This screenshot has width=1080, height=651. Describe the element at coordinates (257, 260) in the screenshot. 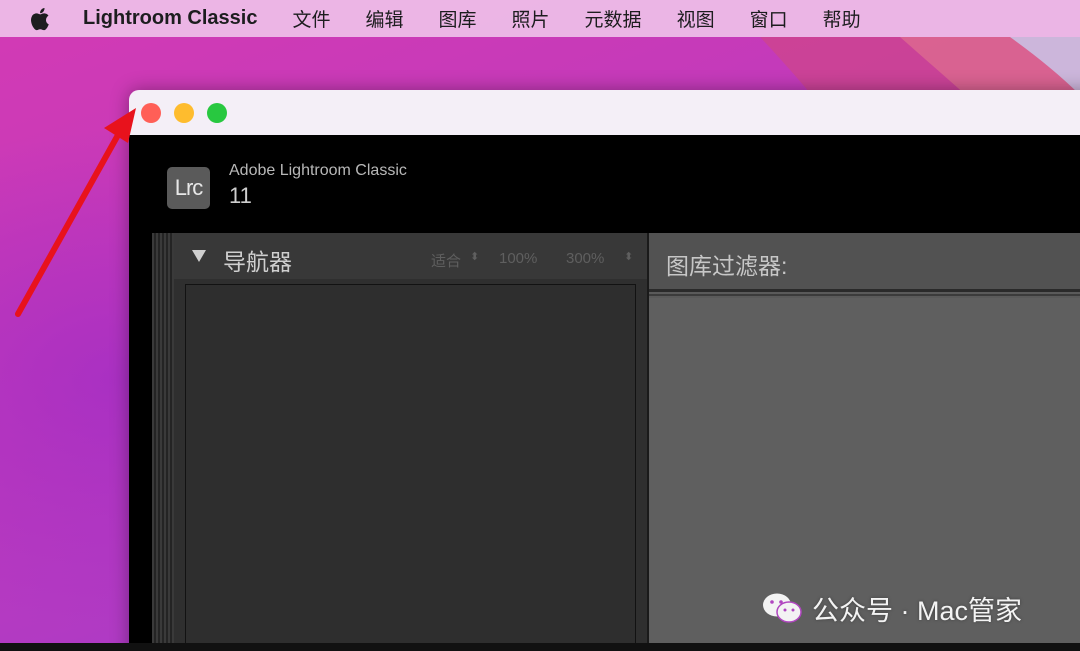

I see `navigator-title: 导航器` at that location.